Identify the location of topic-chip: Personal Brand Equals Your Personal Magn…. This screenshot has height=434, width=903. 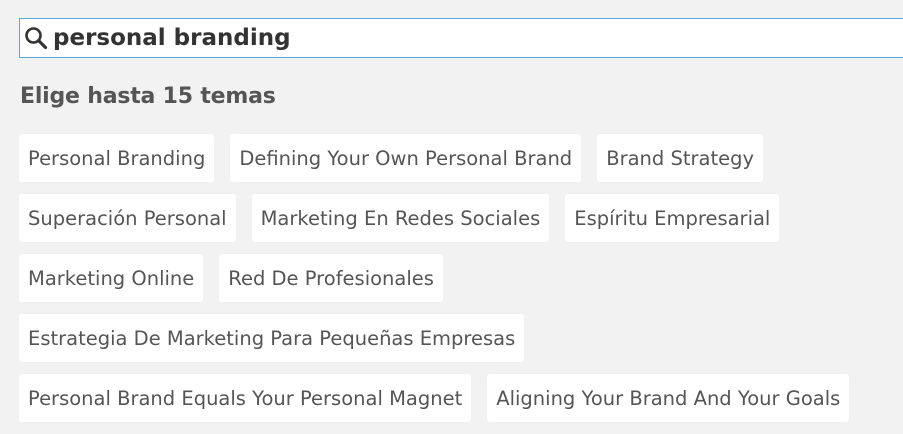
(245, 398).